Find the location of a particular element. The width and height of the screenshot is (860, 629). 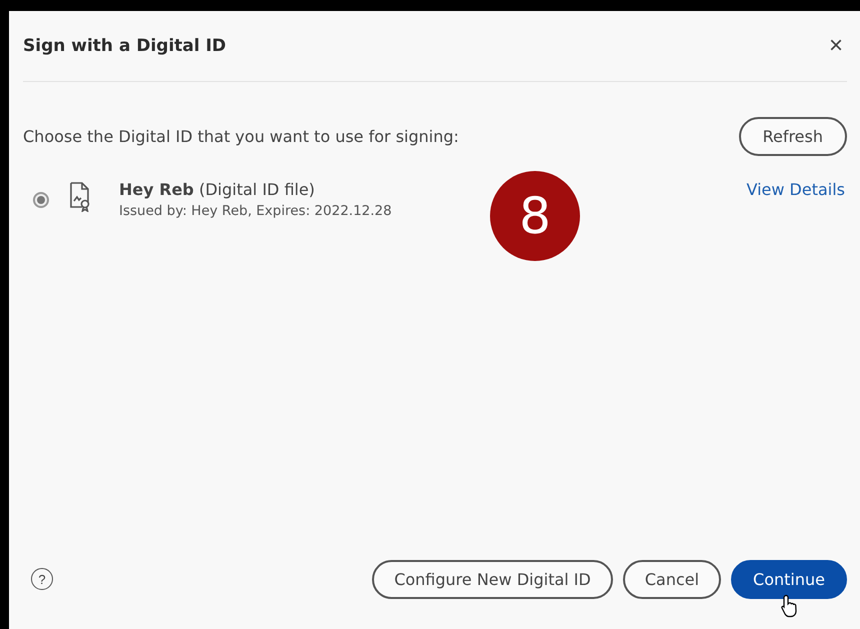

step-badge: 8 is located at coordinates (535, 216).